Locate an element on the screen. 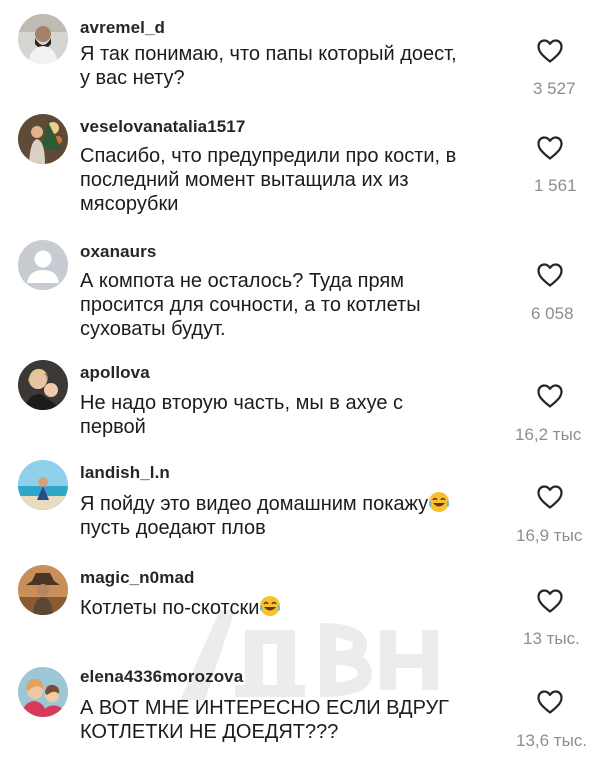 The image size is (600, 758). comment-text-line: А компота не осталось? Туда прям is located at coordinates (242, 281).